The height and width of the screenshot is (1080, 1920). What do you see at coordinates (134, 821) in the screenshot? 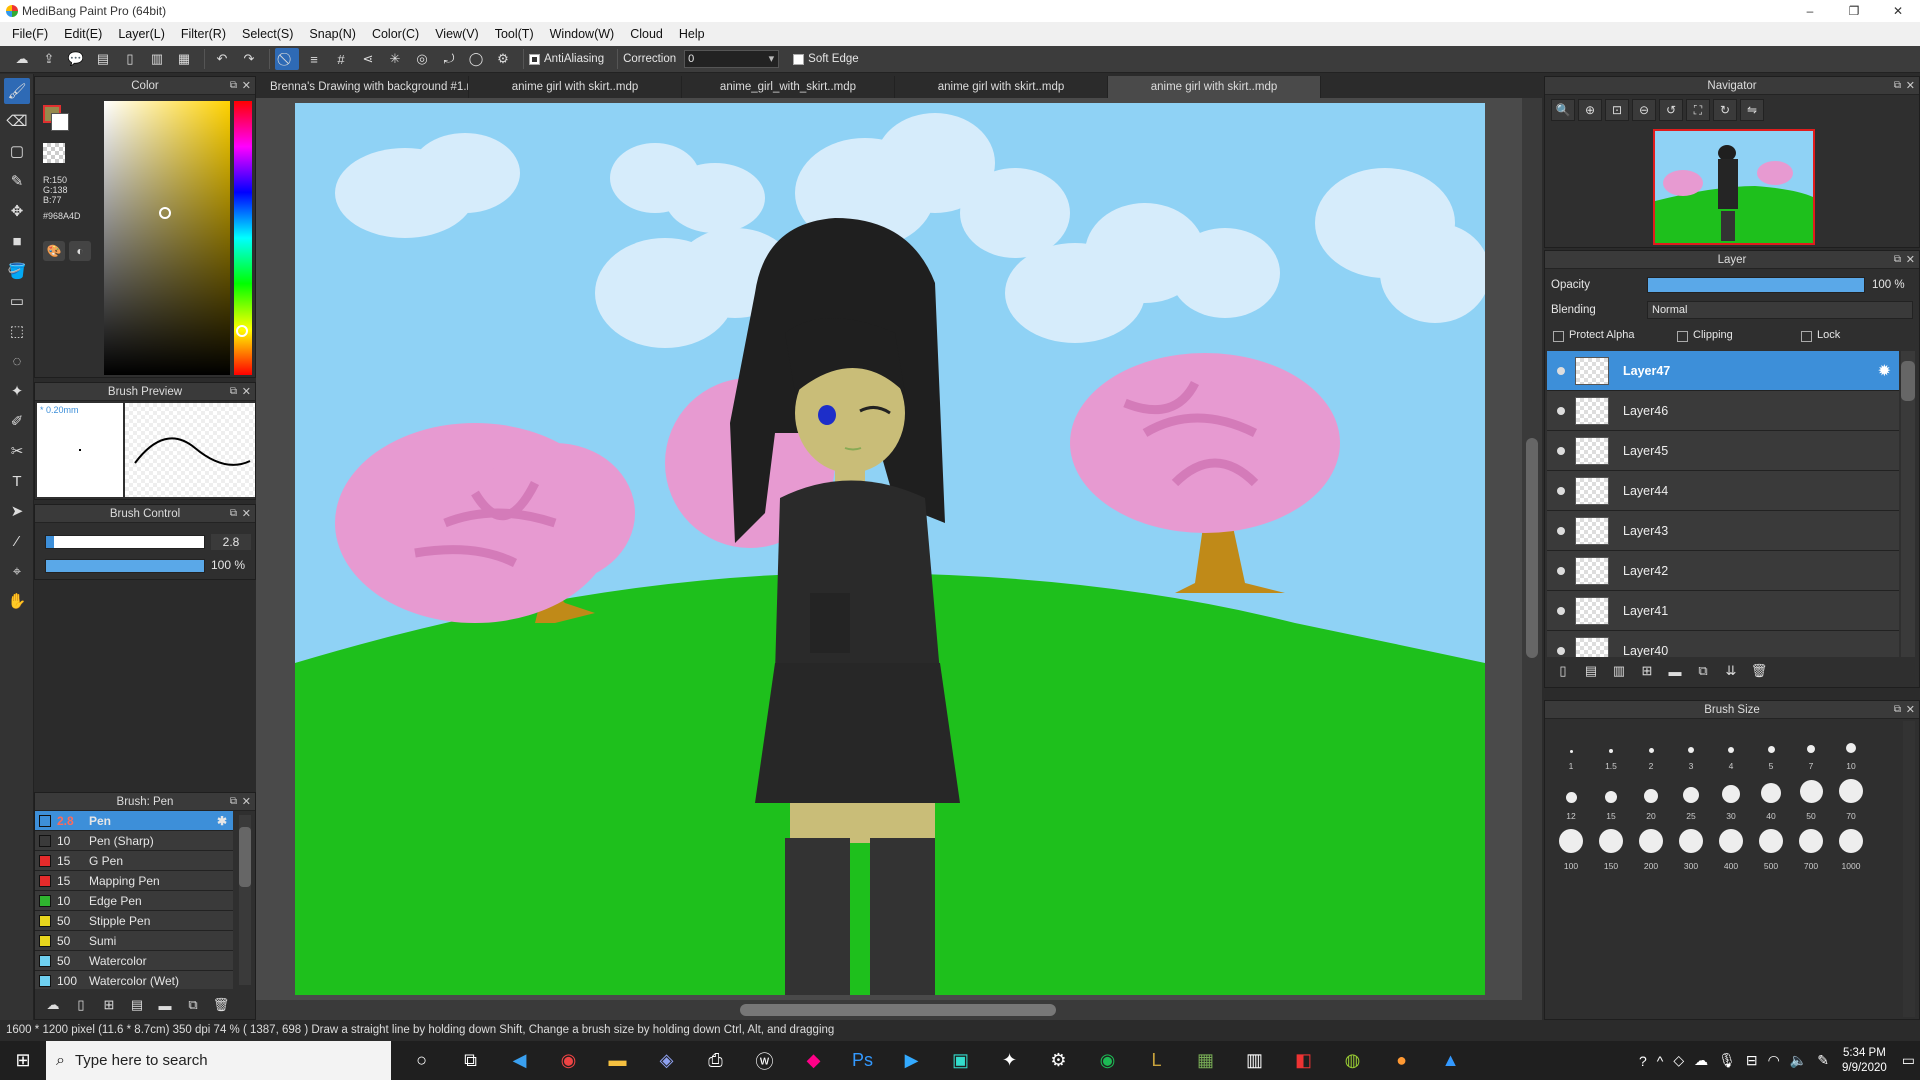
I see `brush-item: 2.8 Pen ✱` at bounding box center [134, 821].